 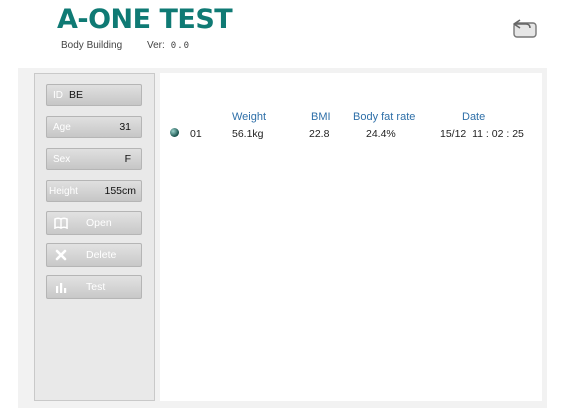 I want to click on version-info: Ver: 0.0, so click(x=168, y=45).